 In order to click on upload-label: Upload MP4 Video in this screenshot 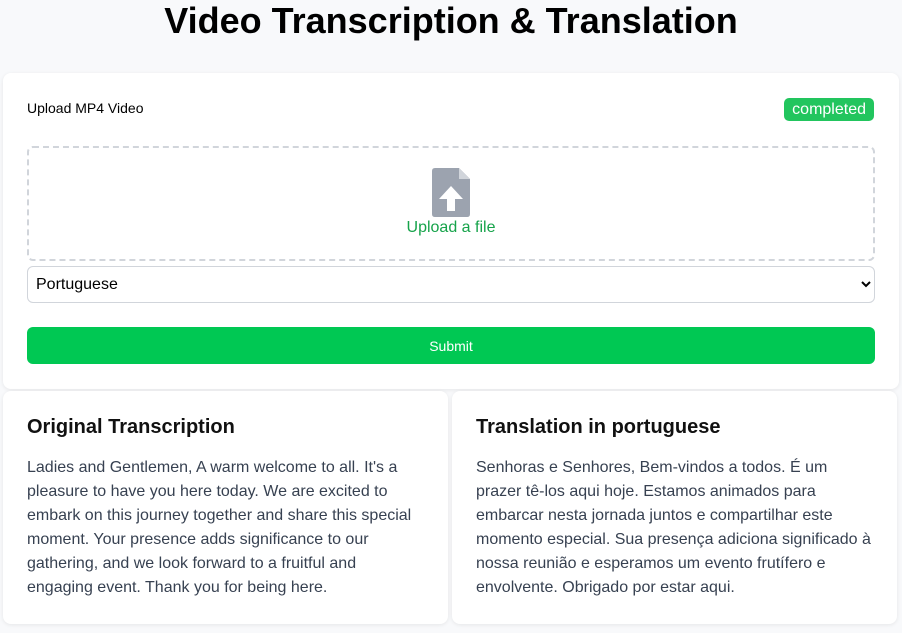, I will do `click(85, 108)`.